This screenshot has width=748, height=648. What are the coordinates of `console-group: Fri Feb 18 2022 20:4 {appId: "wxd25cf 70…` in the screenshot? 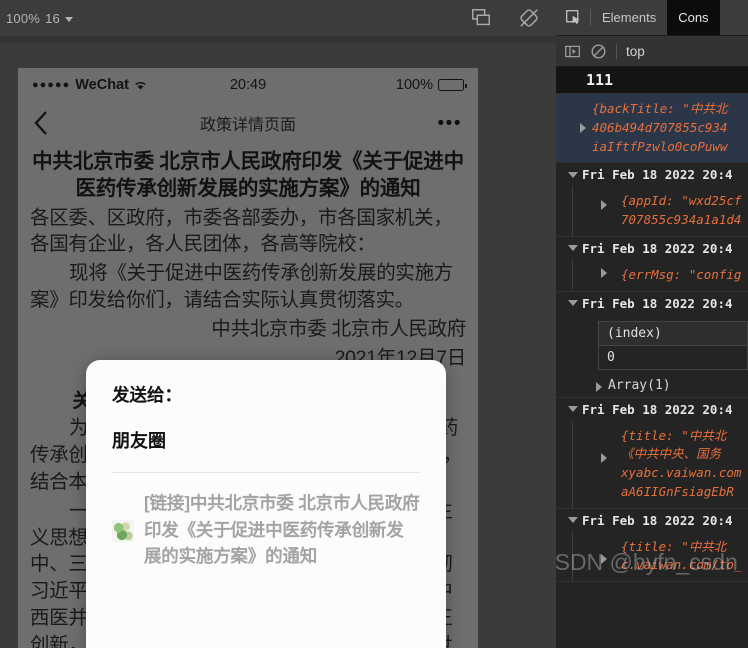 It's located at (652, 200).